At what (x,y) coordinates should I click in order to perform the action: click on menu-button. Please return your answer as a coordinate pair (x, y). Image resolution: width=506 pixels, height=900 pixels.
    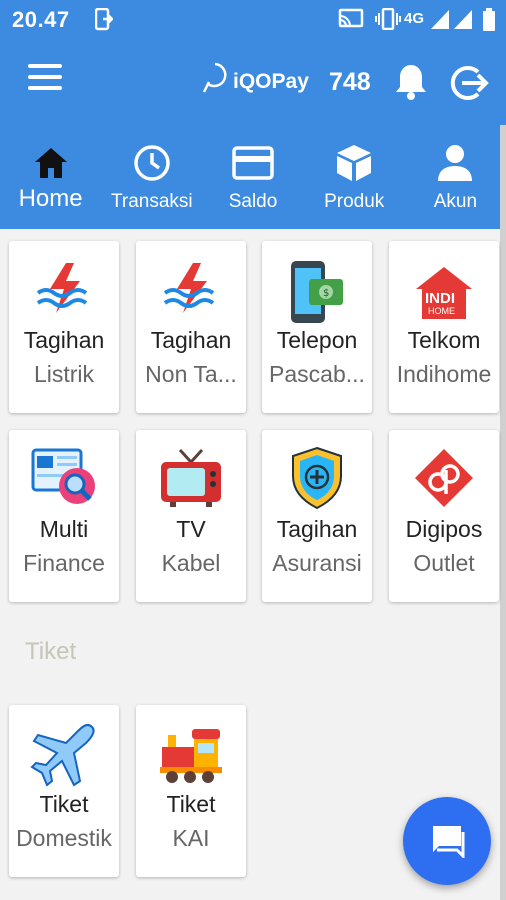
    Looking at the image, I should click on (48, 82).